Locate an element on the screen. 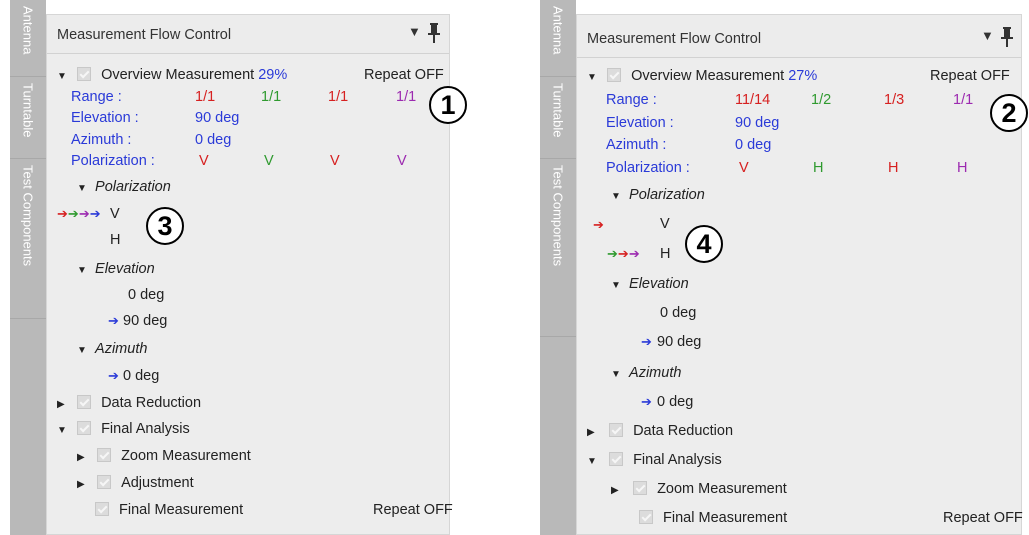  group-polarization-label: Polarization is located at coordinates (133, 187).